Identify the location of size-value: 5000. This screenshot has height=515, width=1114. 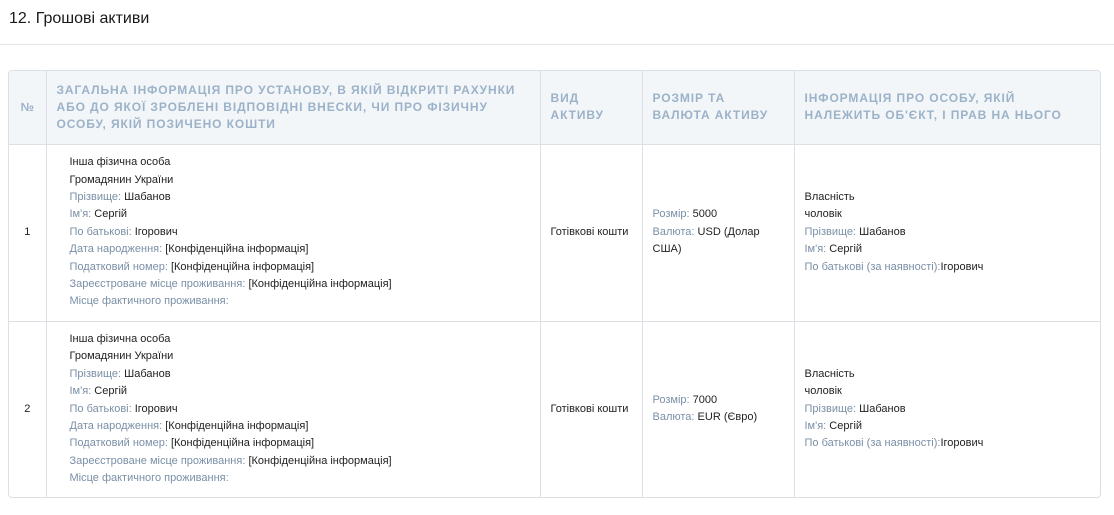
(705, 214).